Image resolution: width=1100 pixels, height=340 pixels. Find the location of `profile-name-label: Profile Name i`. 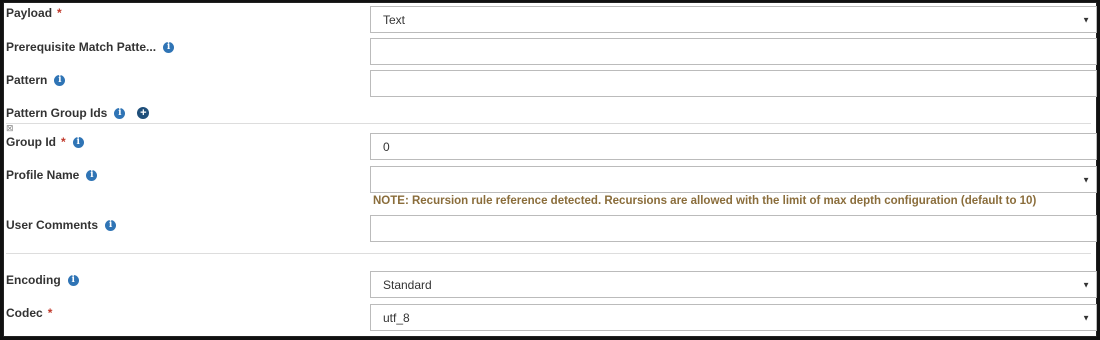

profile-name-label: Profile Name i is located at coordinates (52, 175).